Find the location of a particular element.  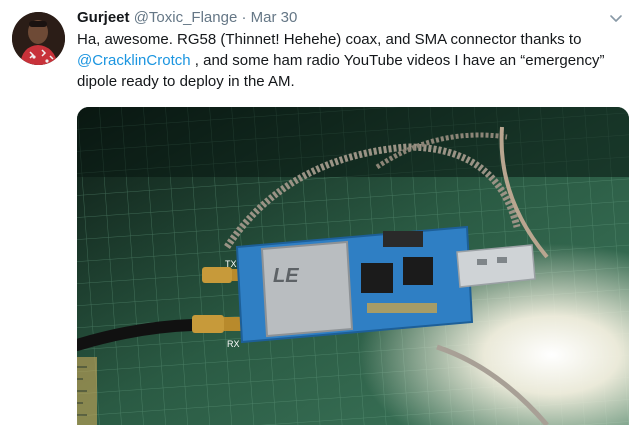

display-name: Gurjeet is located at coordinates (103, 17).